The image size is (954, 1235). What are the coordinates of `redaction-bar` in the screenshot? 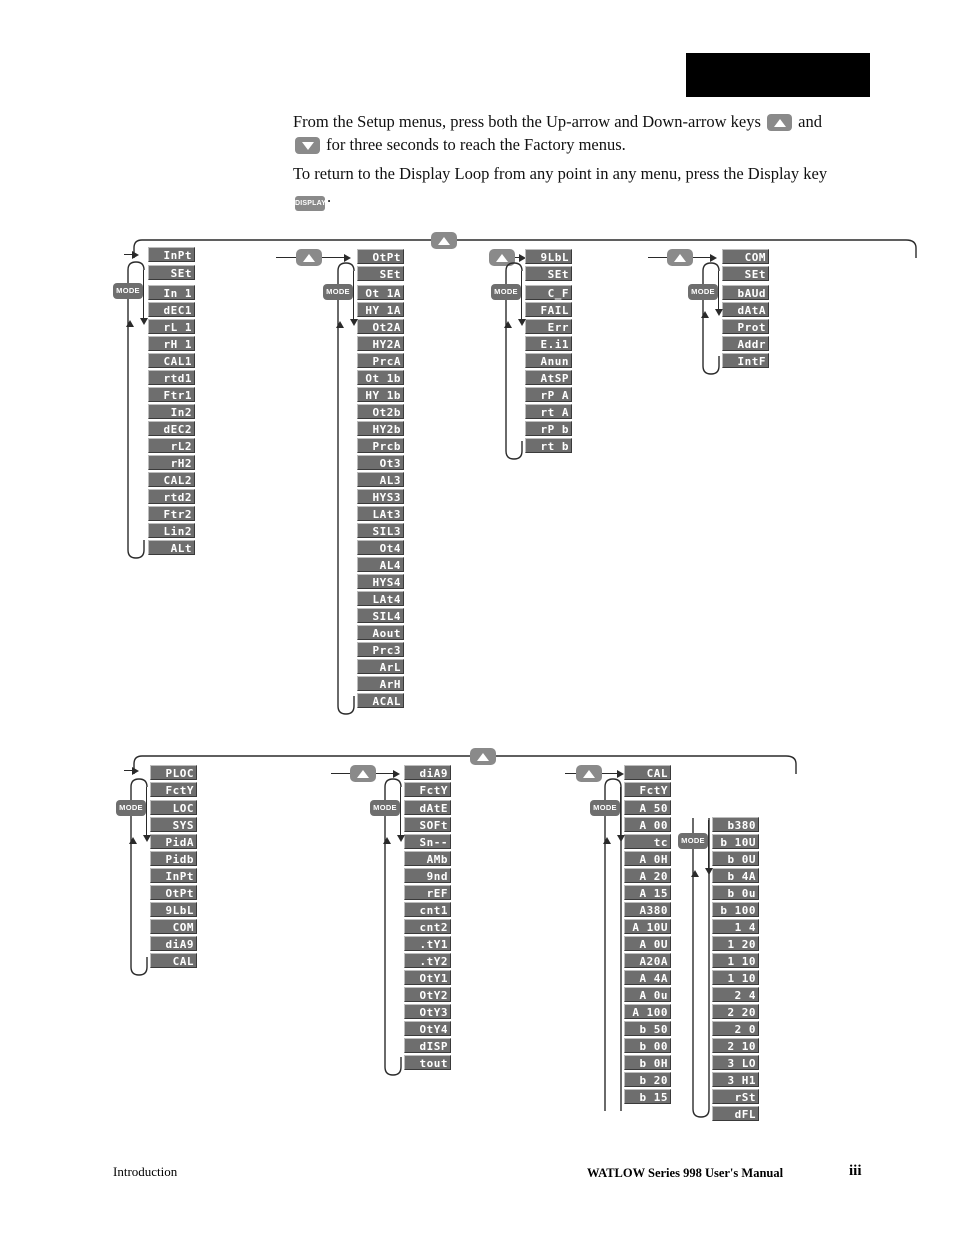 It's located at (778, 75).